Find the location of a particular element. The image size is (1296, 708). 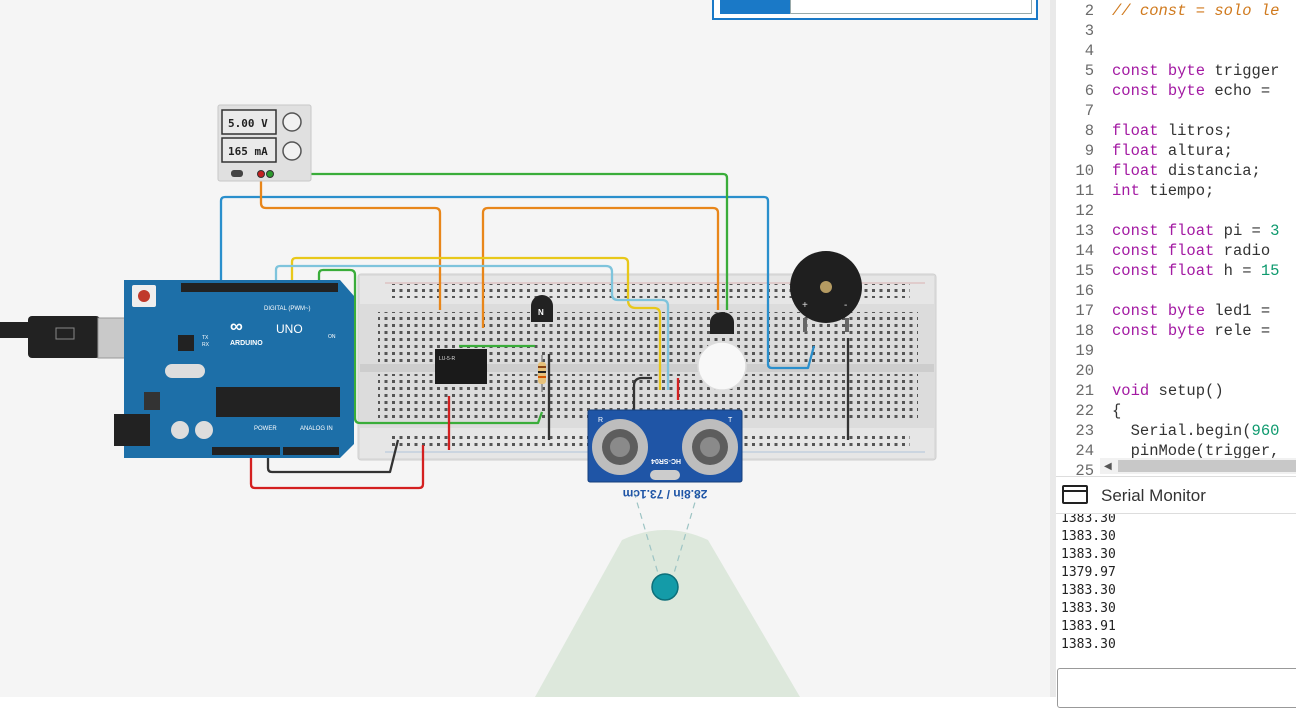

code-text: float litros; is located at coordinates (1172, 131).